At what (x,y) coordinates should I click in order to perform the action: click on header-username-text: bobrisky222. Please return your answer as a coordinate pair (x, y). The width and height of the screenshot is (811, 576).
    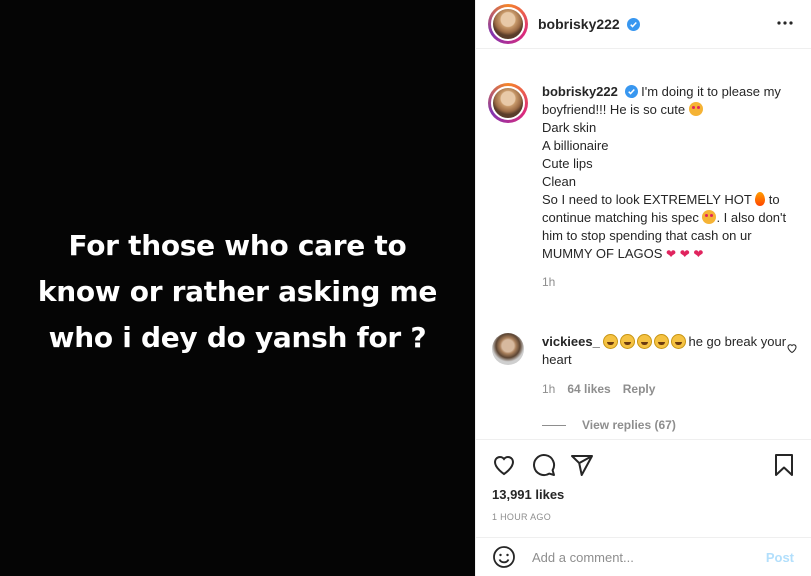
    Looking at the image, I should click on (579, 24).